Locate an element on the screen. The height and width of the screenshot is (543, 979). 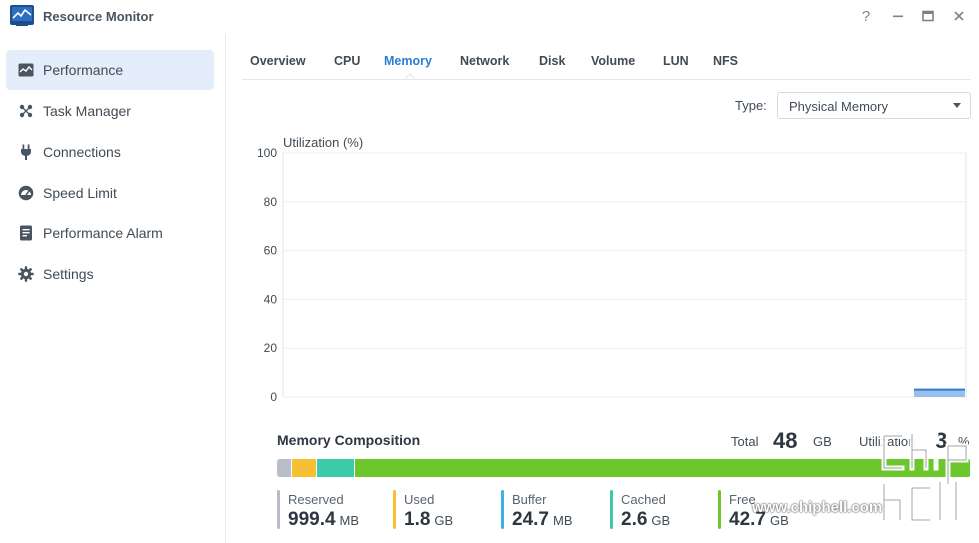
tab-volume: Volume is located at coordinates (613, 61).